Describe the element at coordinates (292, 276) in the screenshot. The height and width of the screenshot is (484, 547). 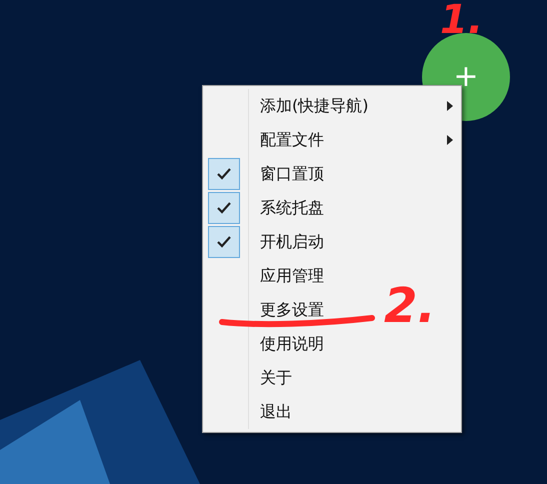
I see `menu-item: 应用管理` at that location.